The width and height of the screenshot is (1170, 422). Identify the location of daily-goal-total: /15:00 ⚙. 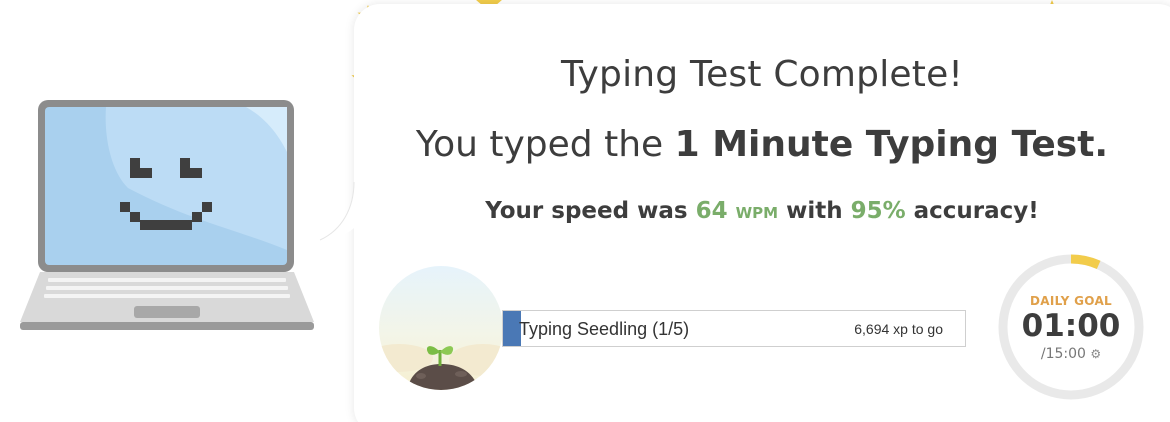
(1071, 354).